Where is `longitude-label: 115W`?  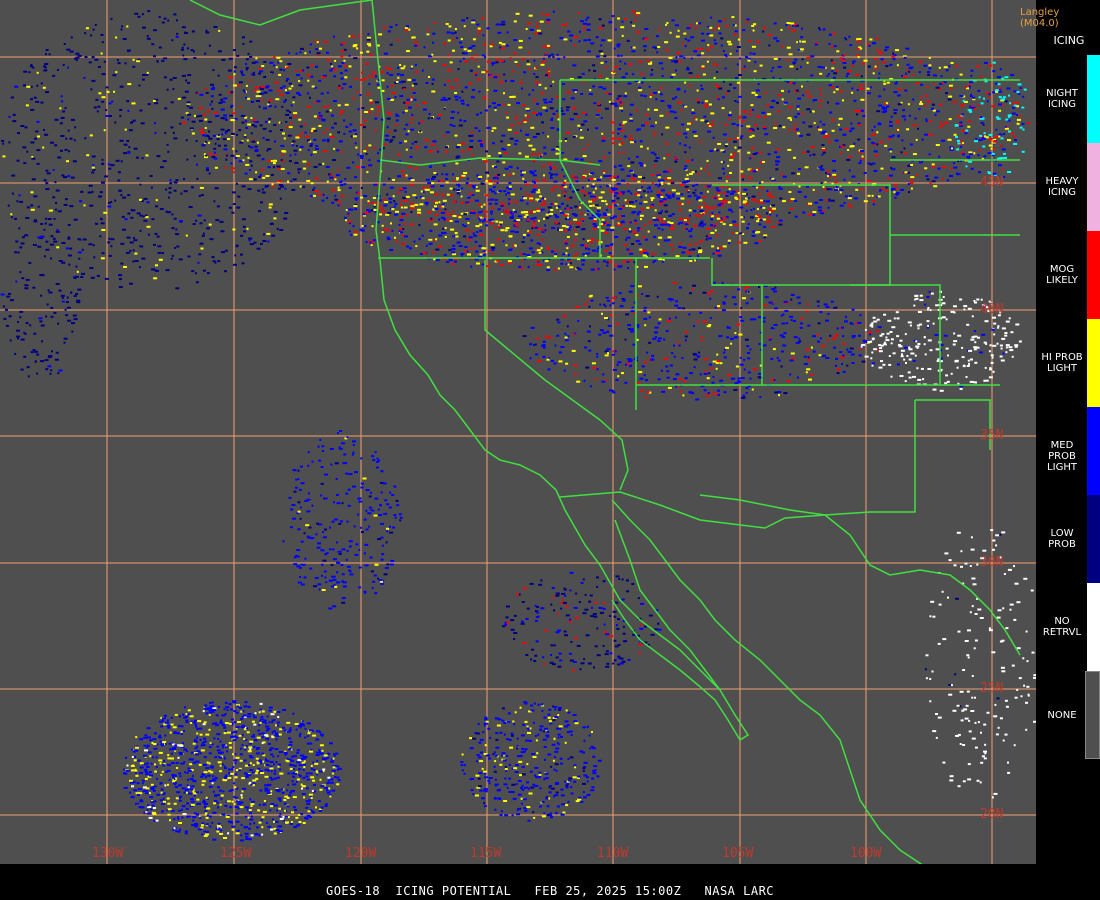 longitude-label: 115W is located at coordinates (486, 853).